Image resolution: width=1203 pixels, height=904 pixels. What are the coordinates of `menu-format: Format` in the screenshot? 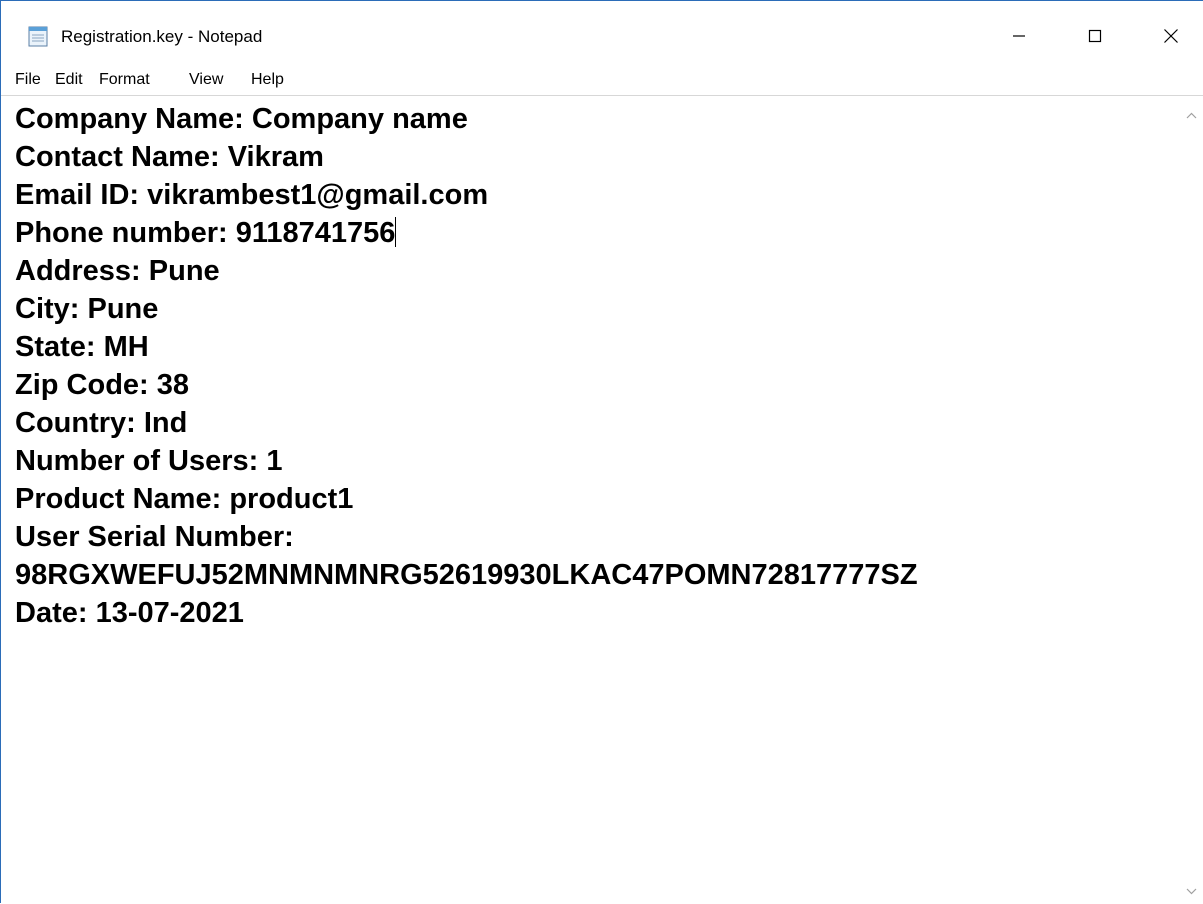 It's located at (124, 80).